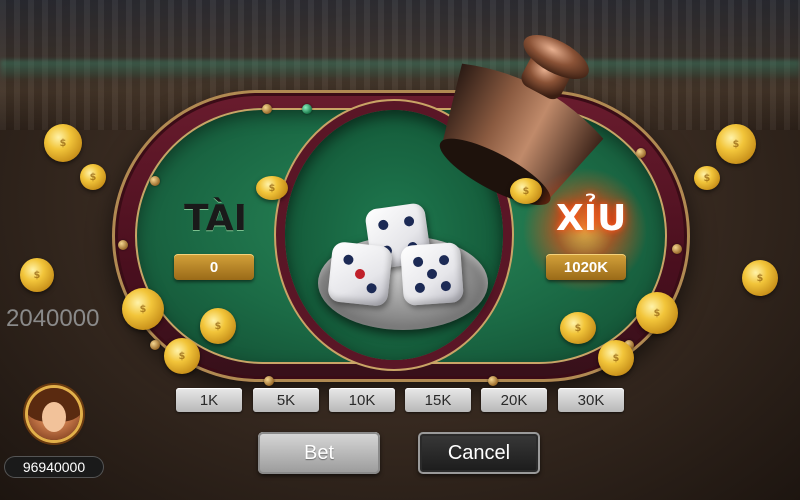 Image resolution: width=800 pixels, height=500 pixels. I want to click on chip-20k: 20K, so click(514, 400).